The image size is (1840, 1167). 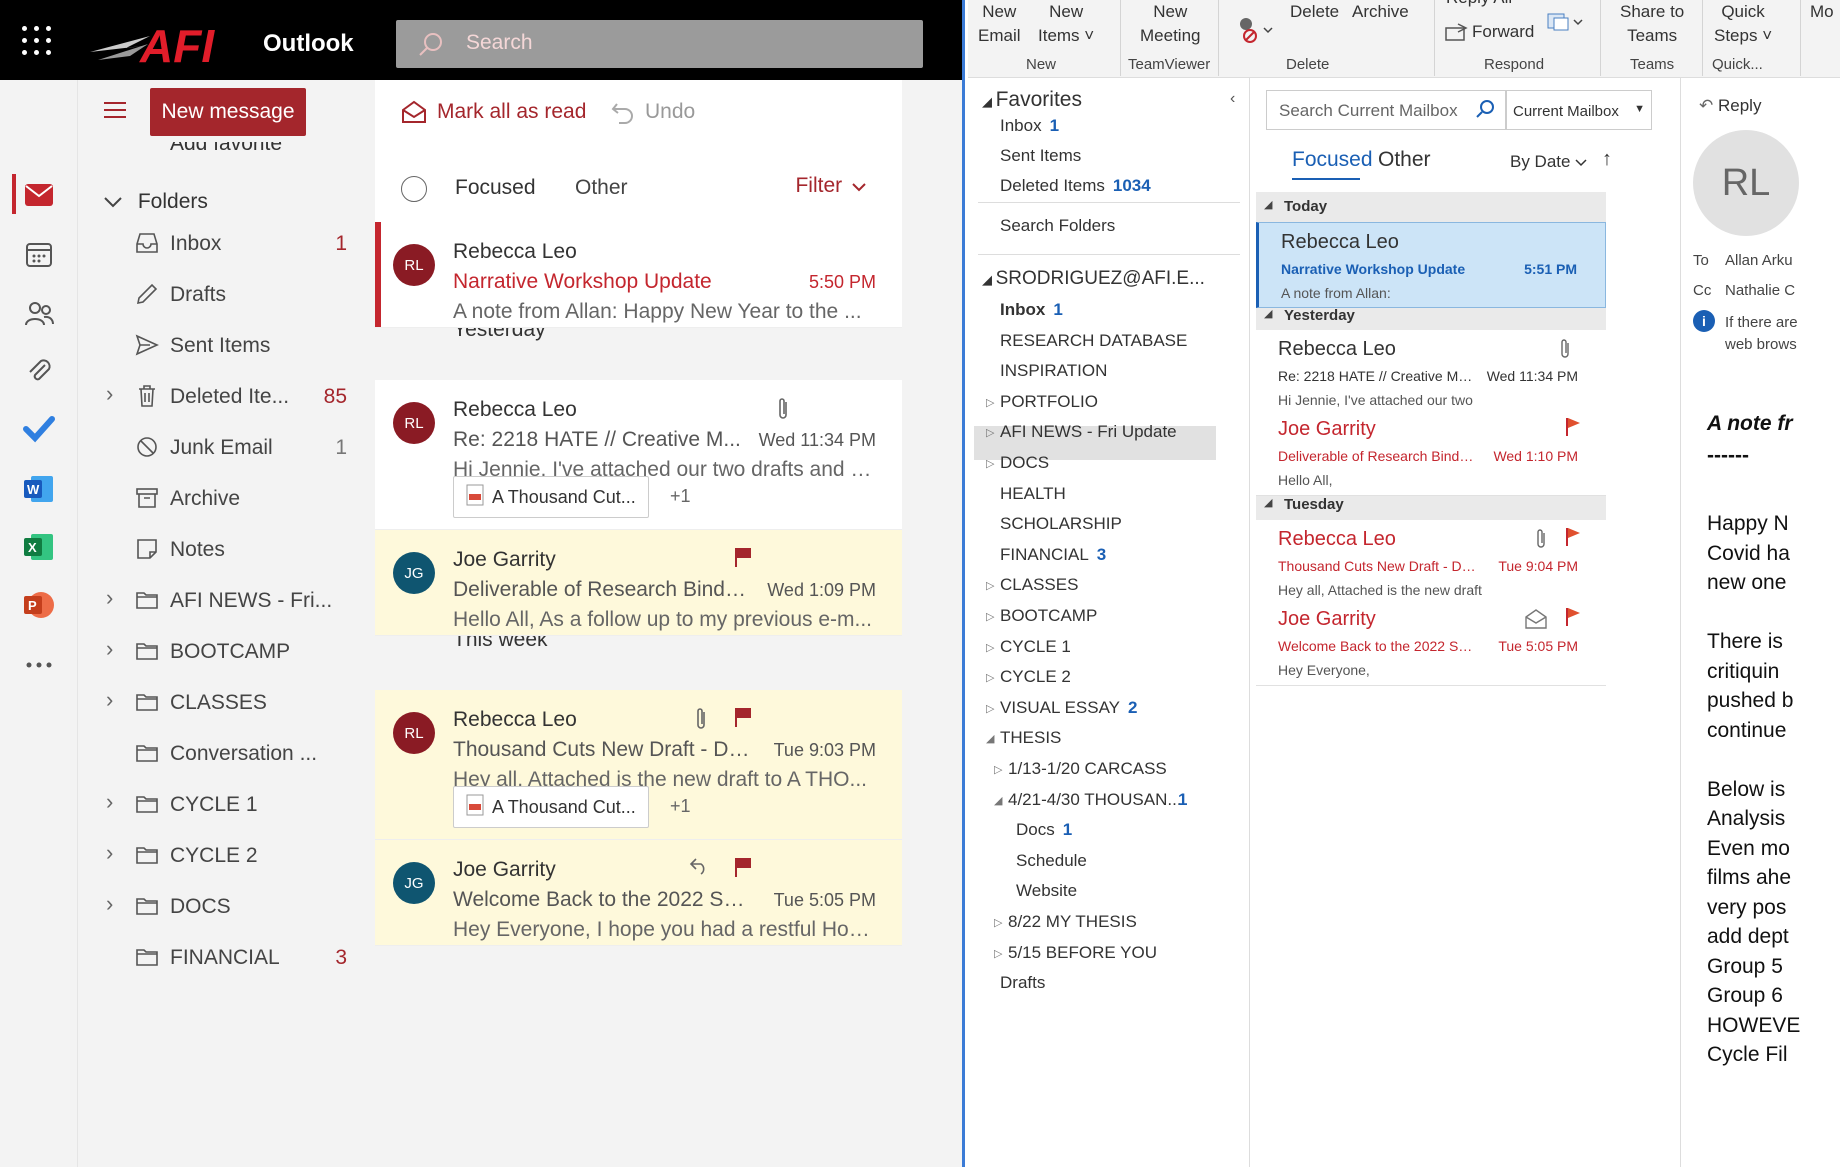 I want to click on account-folder-item: SCHOLARSHIP, so click(x=1061, y=524).